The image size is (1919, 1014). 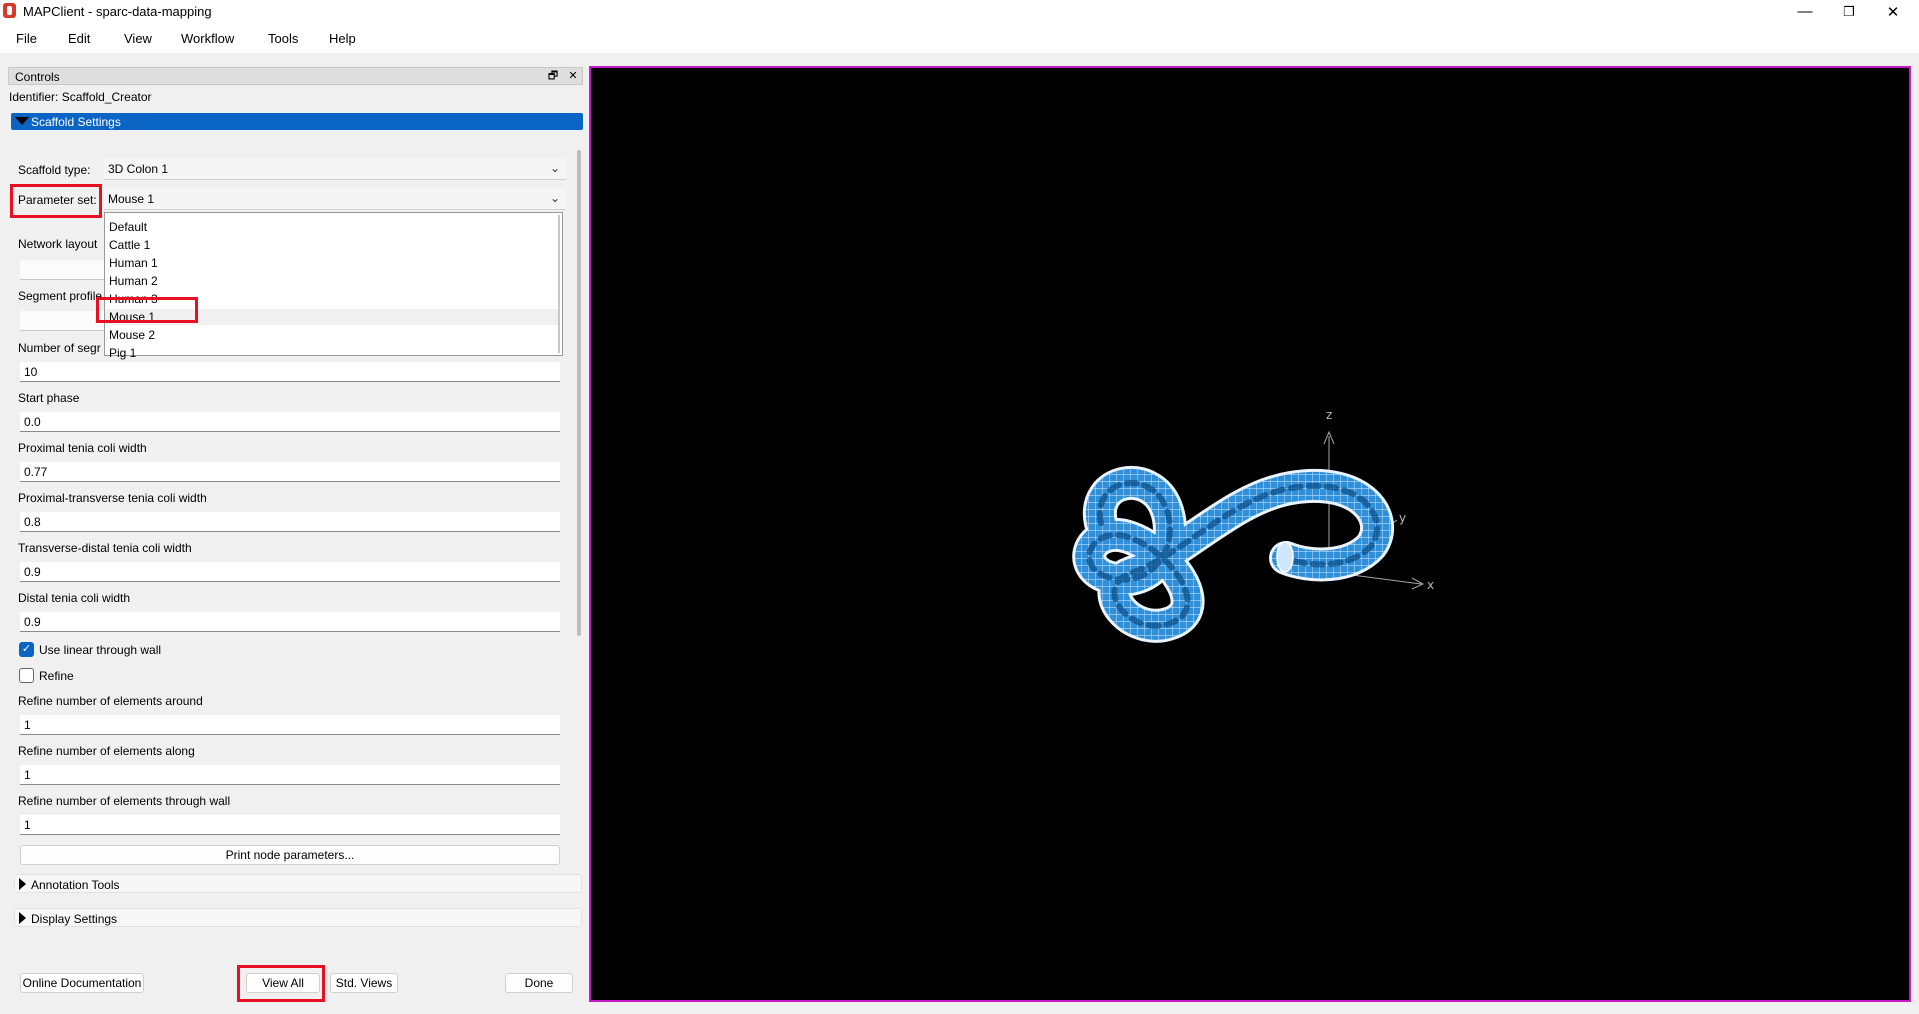 What do you see at coordinates (290, 472) in the screenshot?
I see `proximal-width-input: 0.77` at bounding box center [290, 472].